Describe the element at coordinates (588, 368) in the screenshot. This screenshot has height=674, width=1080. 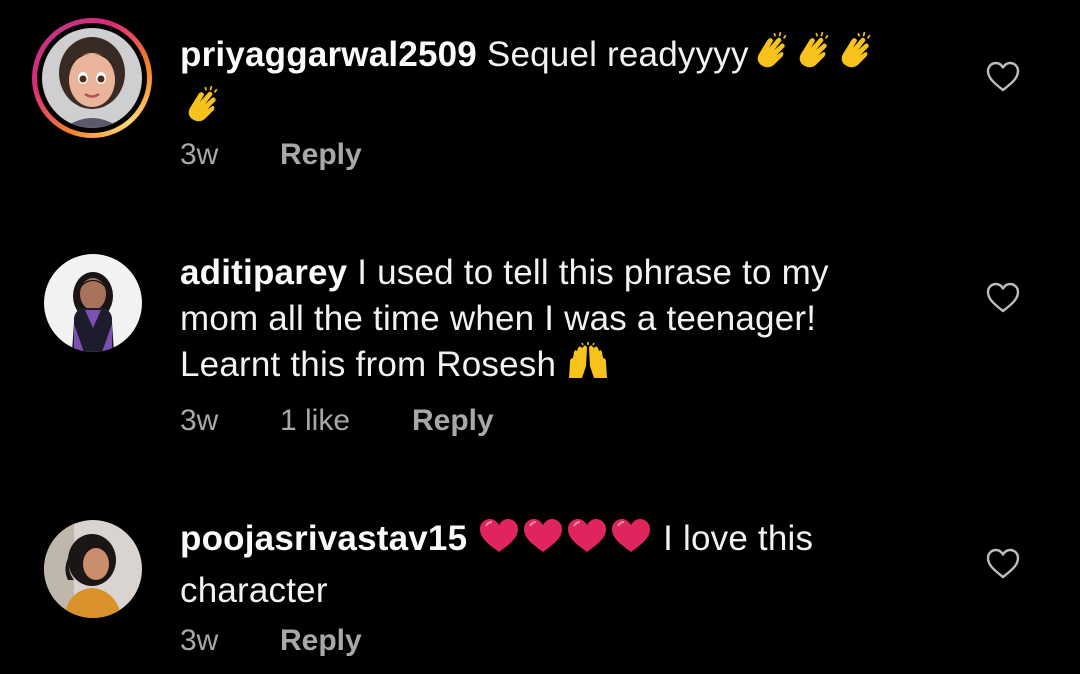
I see `raising-hands-icon` at that location.